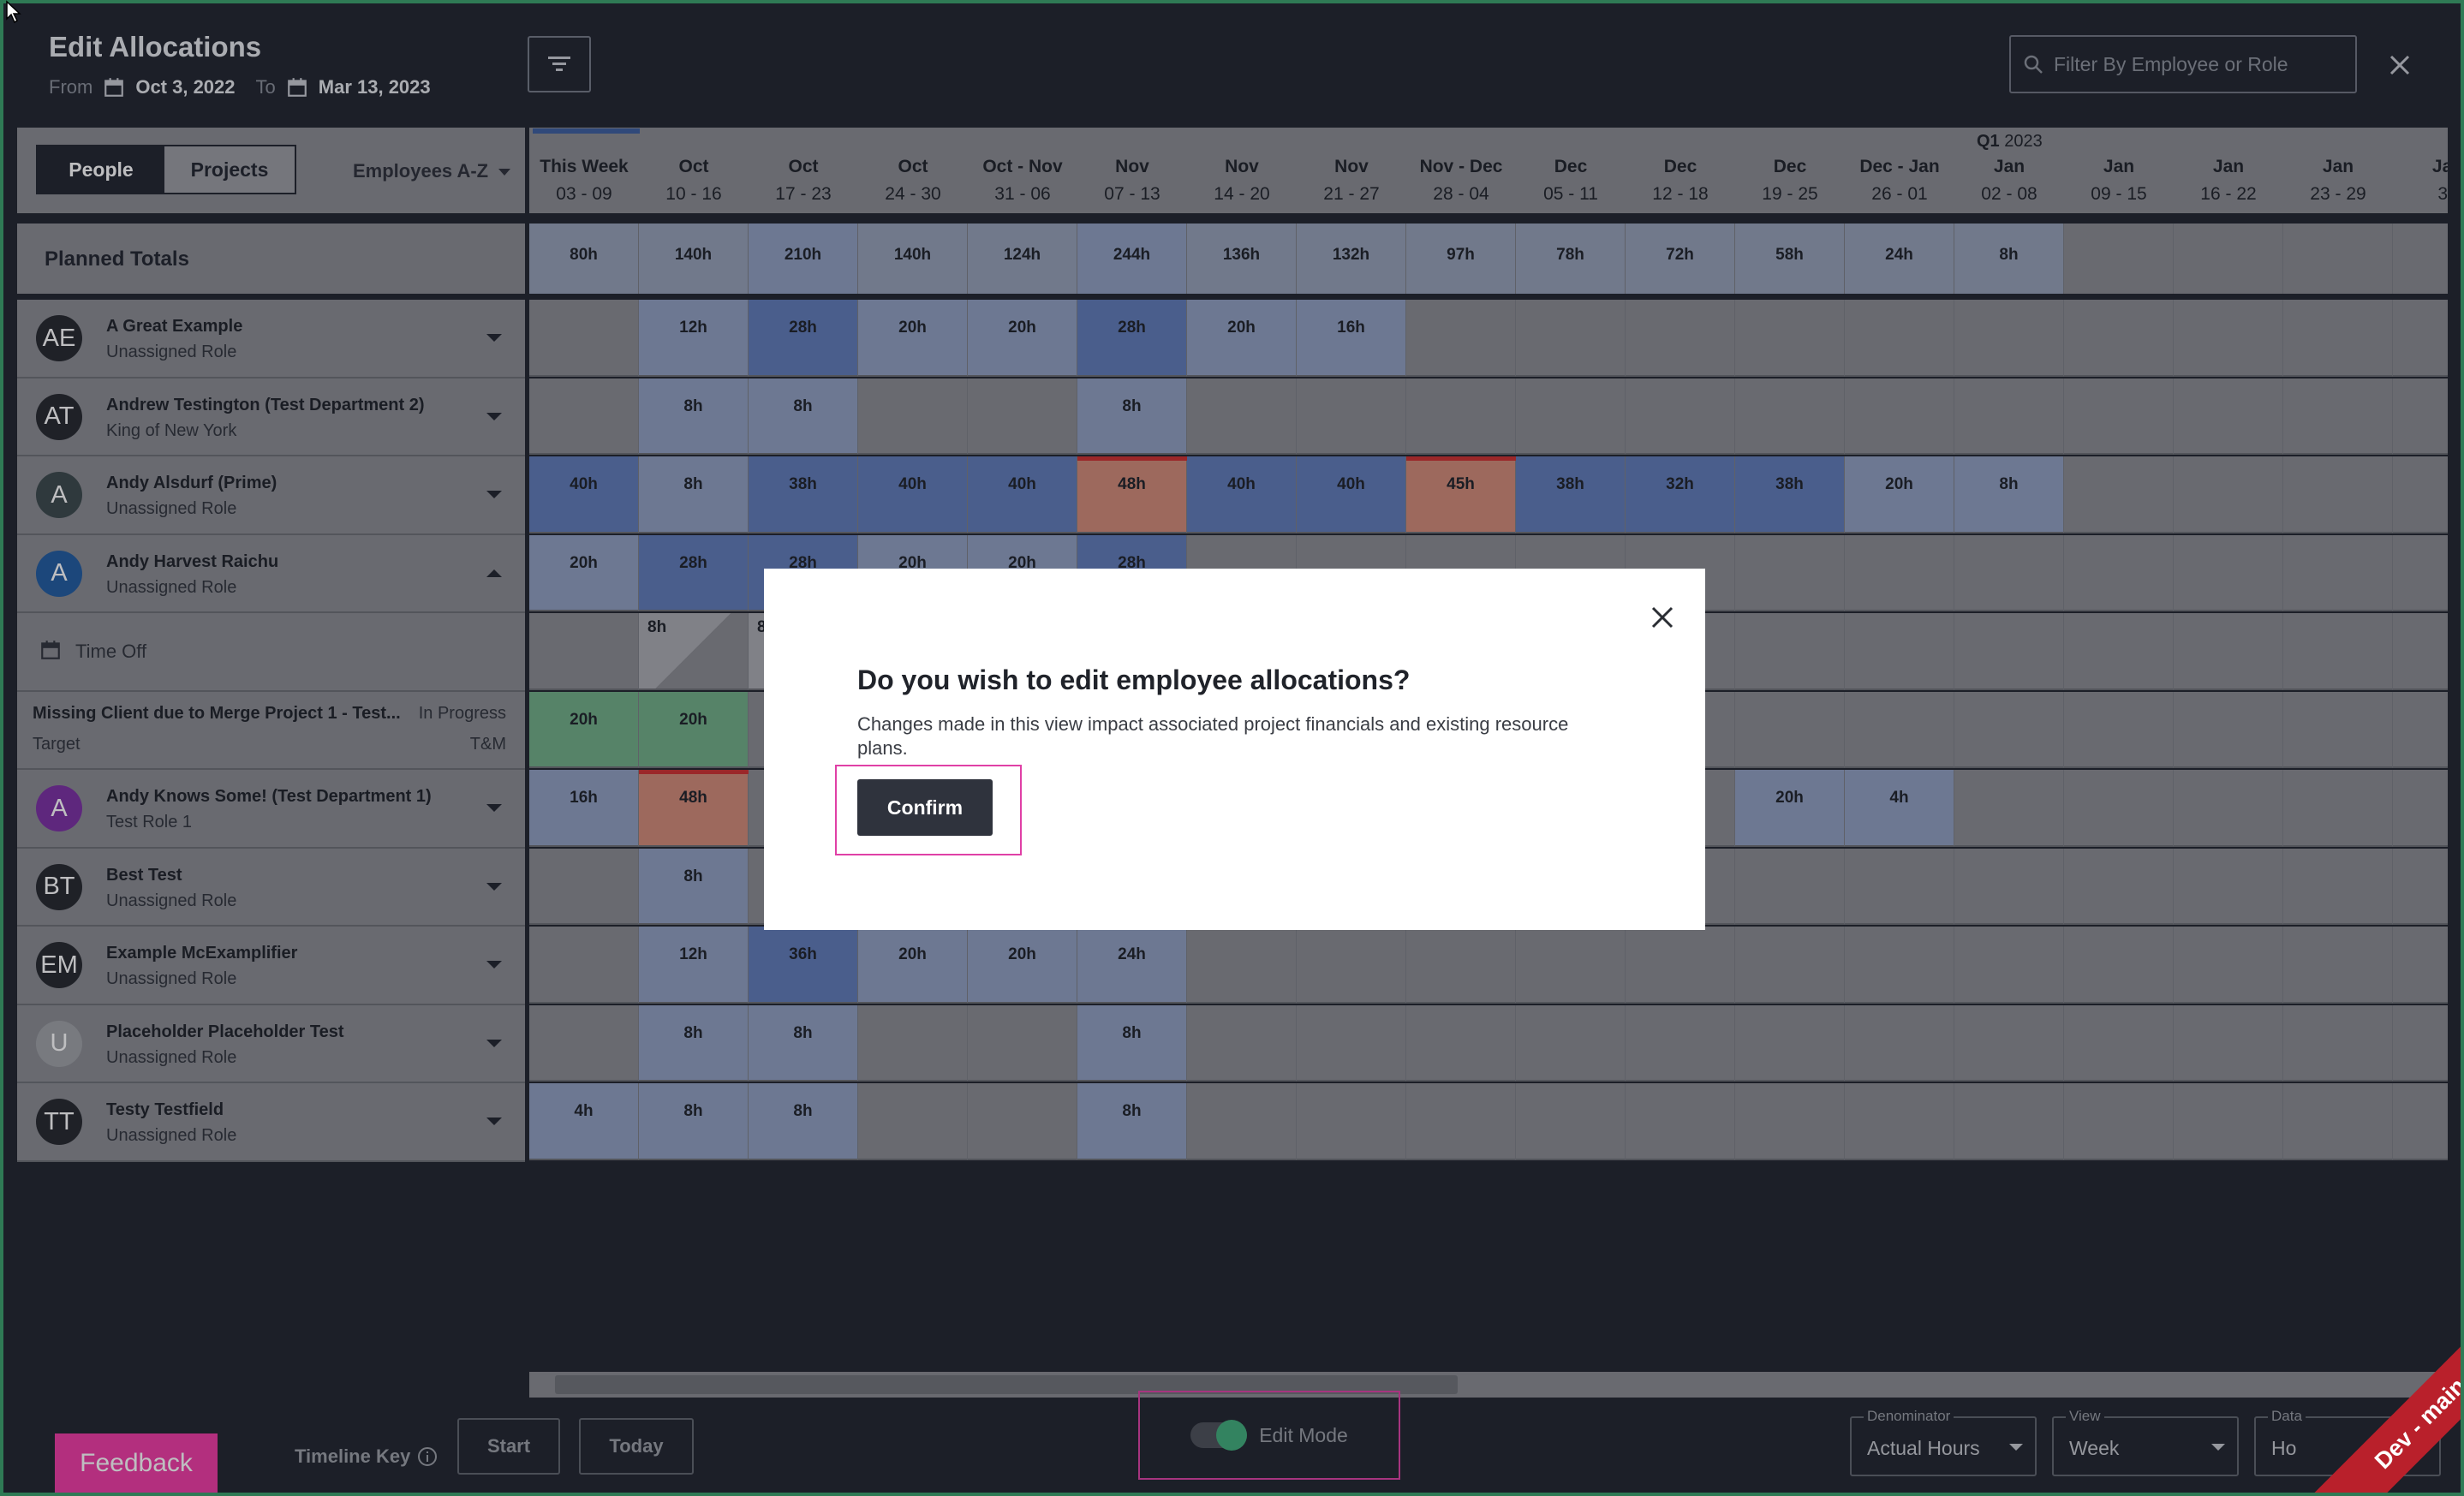 The width and height of the screenshot is (2464, 1496). I want to click on person-row: AE A Great Example Unassigned Role, so click(271, 339).